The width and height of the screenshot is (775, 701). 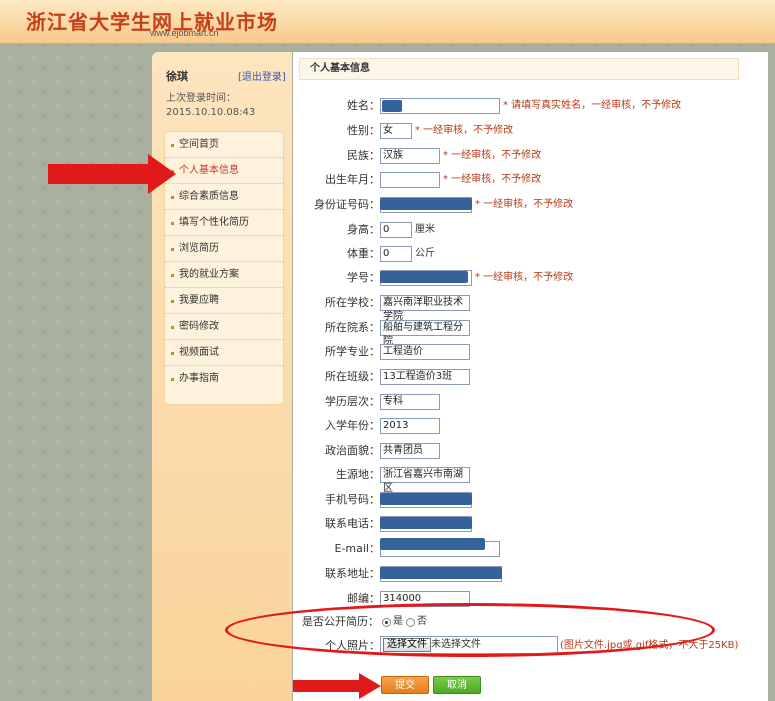 I want to click on birth-field, so click(x=410, y=180).